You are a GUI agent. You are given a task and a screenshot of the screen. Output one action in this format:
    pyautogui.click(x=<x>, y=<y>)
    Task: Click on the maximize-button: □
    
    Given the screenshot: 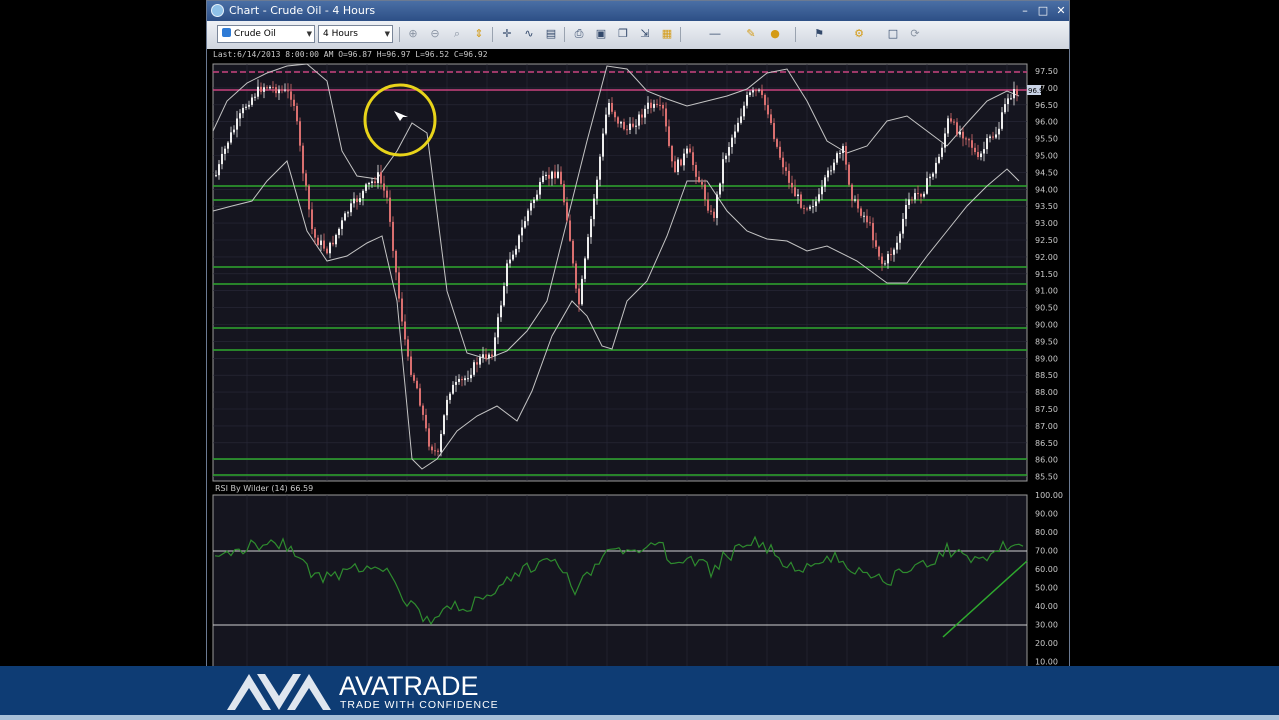 What is the action you would take?
    pyautogui.click(x=1043, y=11)
    